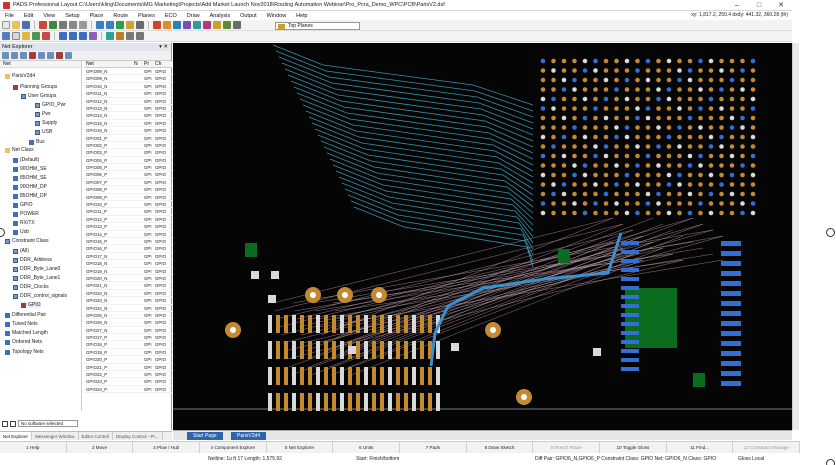 Image resolution: width=836 pixels, height=465 pixels. Describe the element at coordinates (93, 36) in the screenshot. I see `text-icon` at that location.